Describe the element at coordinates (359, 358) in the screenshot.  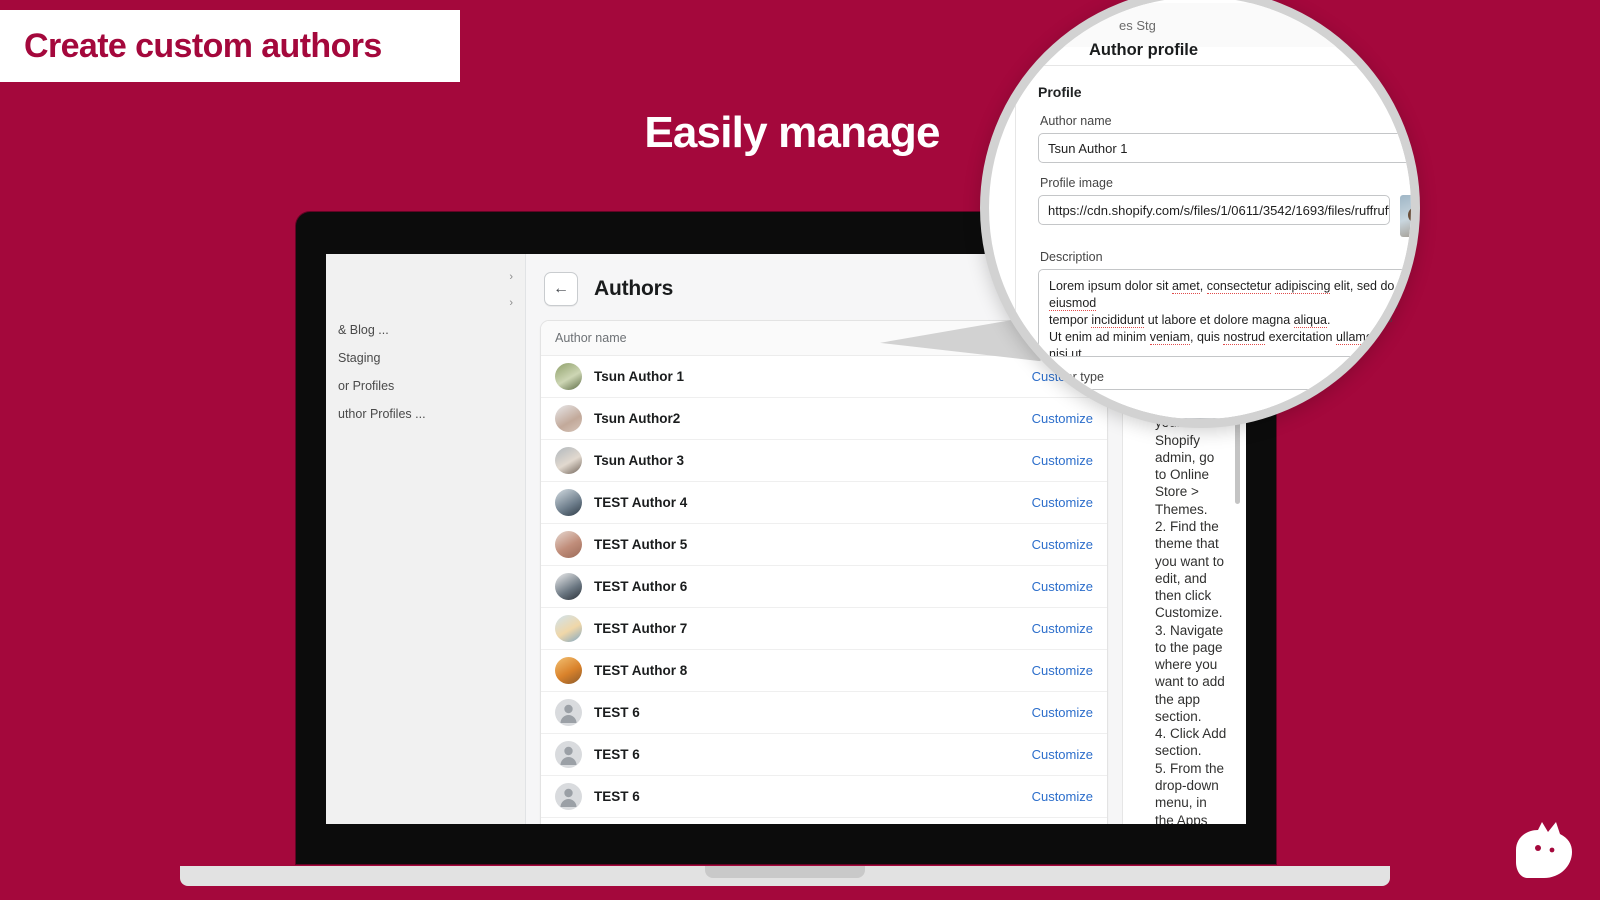
I see `sidebar-item-label: Staging` at that location.